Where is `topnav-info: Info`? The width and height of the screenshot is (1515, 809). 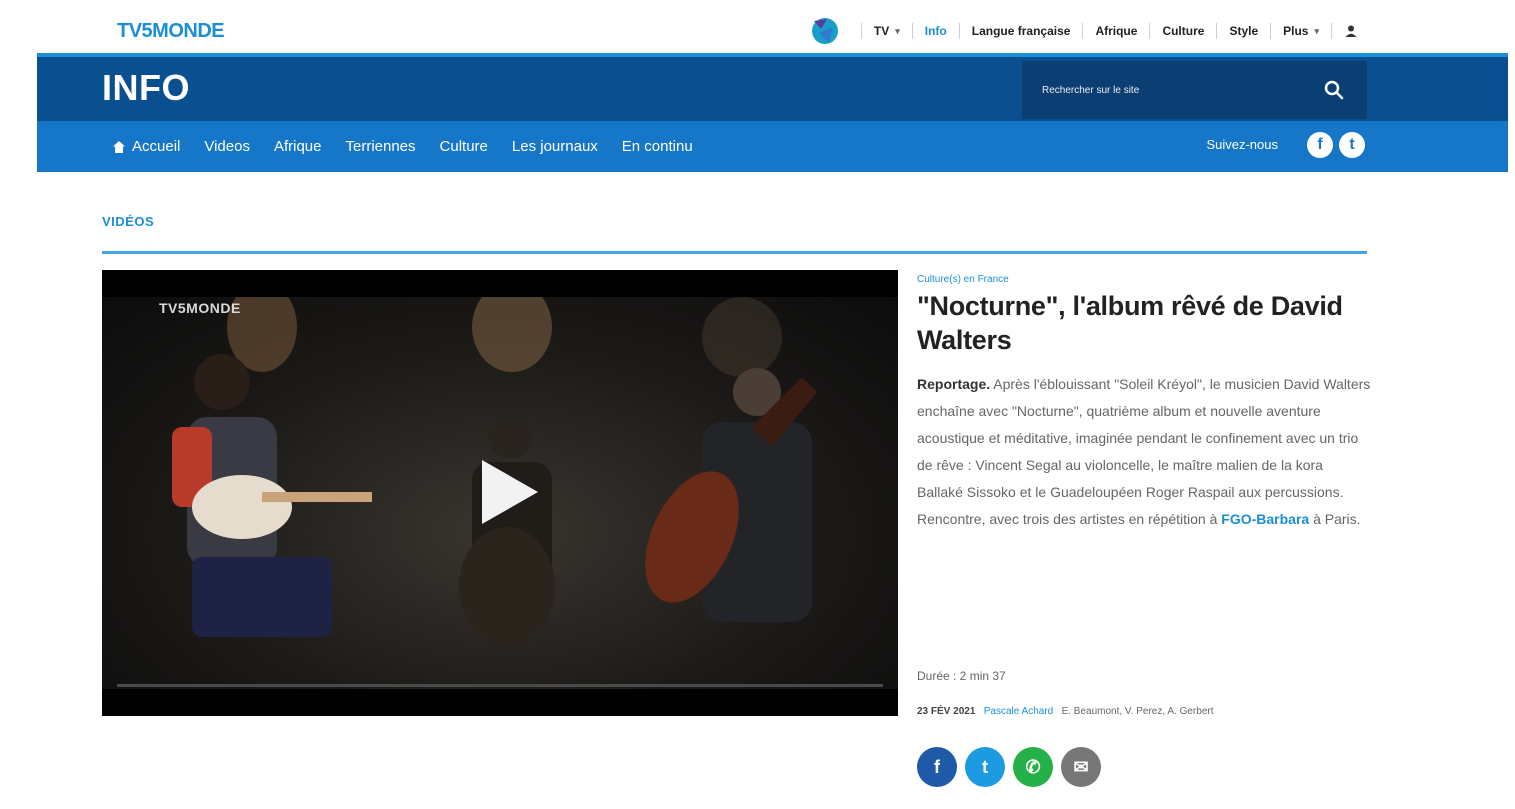 topnav-info: Info is located at coordinates (936, 31).